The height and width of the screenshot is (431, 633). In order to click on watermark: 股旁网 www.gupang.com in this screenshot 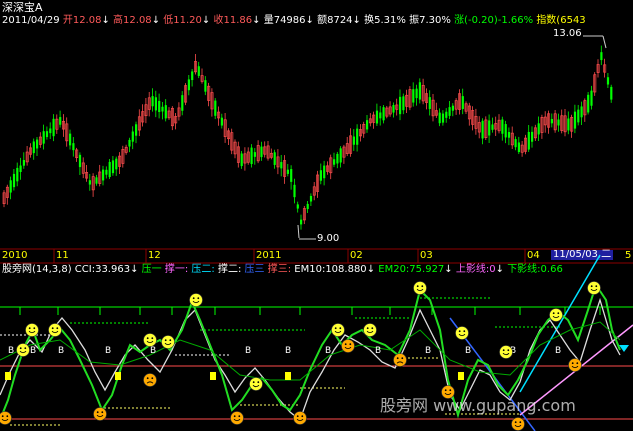, I will do `click(478, 405)`.